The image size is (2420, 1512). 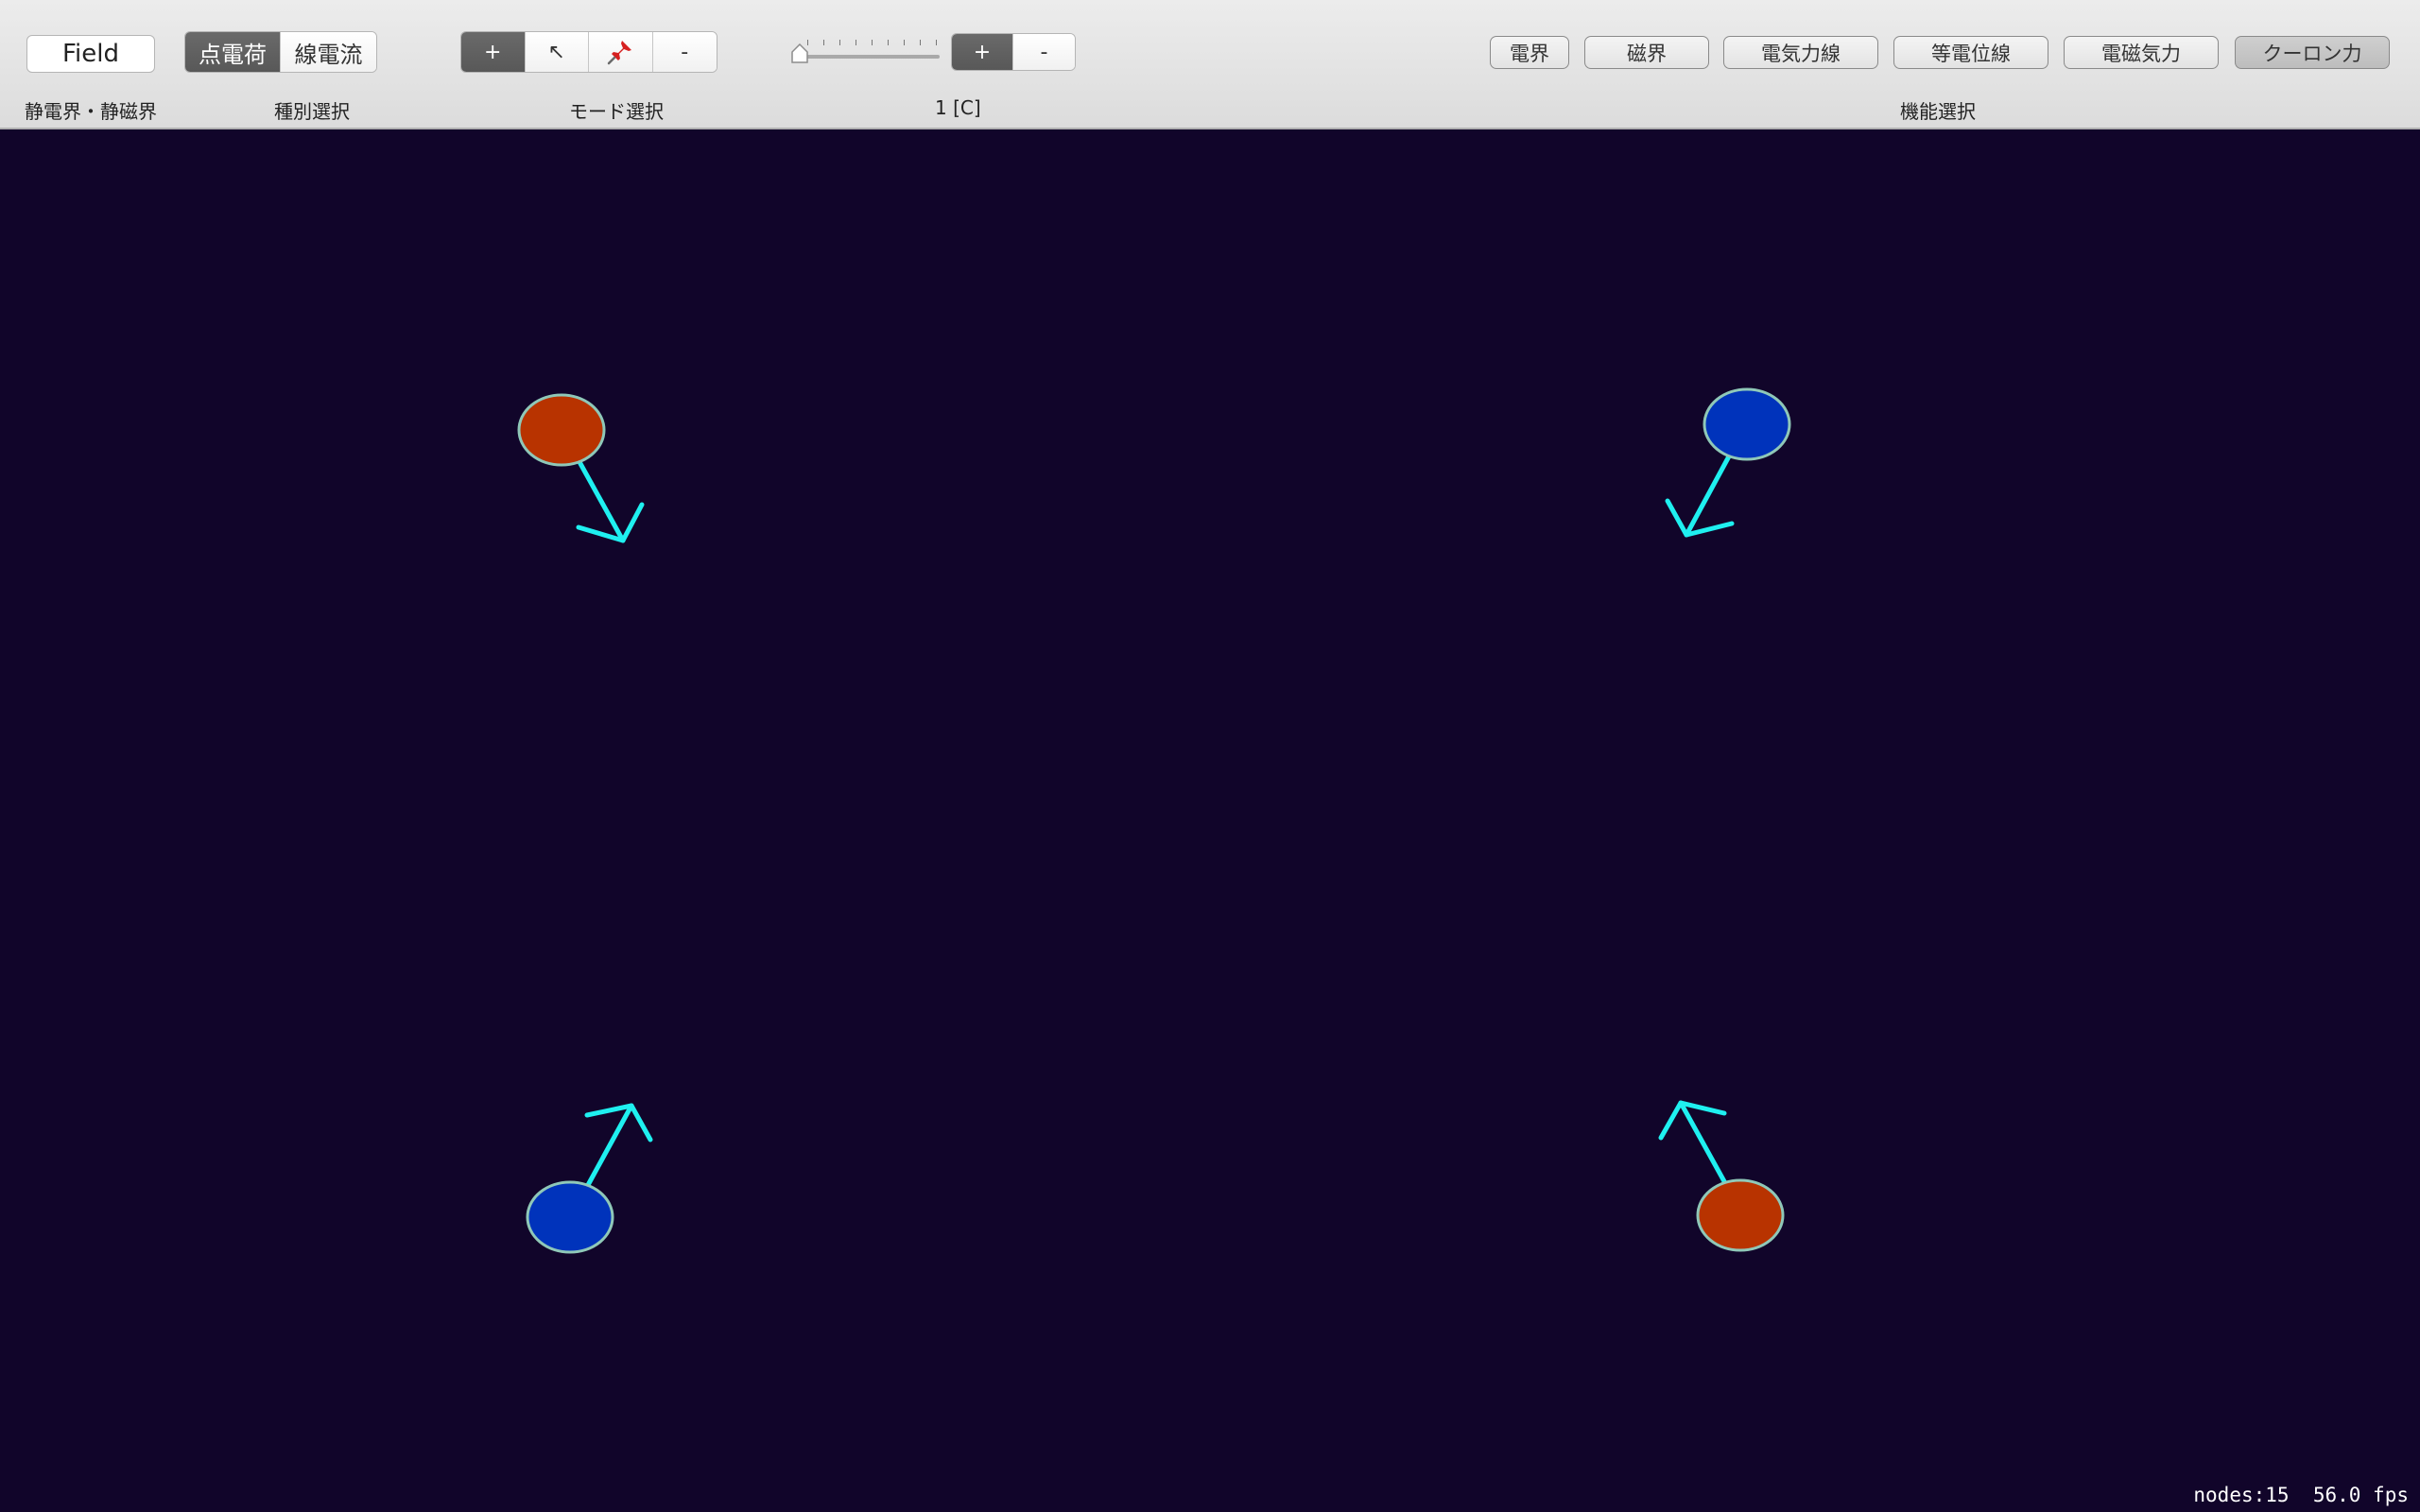 I want to click on mode-select-button: ↖, so click(x=557, y=52).